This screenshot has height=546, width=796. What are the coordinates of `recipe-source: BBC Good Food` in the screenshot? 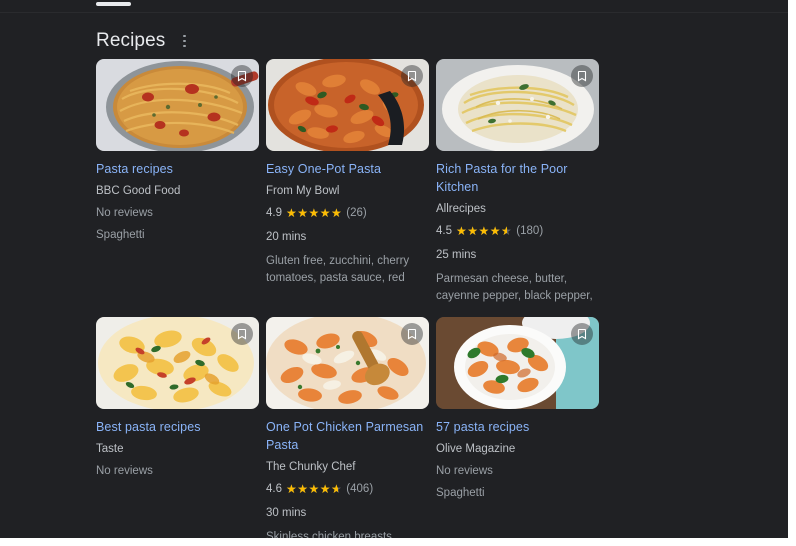 It's located at (138, 191).